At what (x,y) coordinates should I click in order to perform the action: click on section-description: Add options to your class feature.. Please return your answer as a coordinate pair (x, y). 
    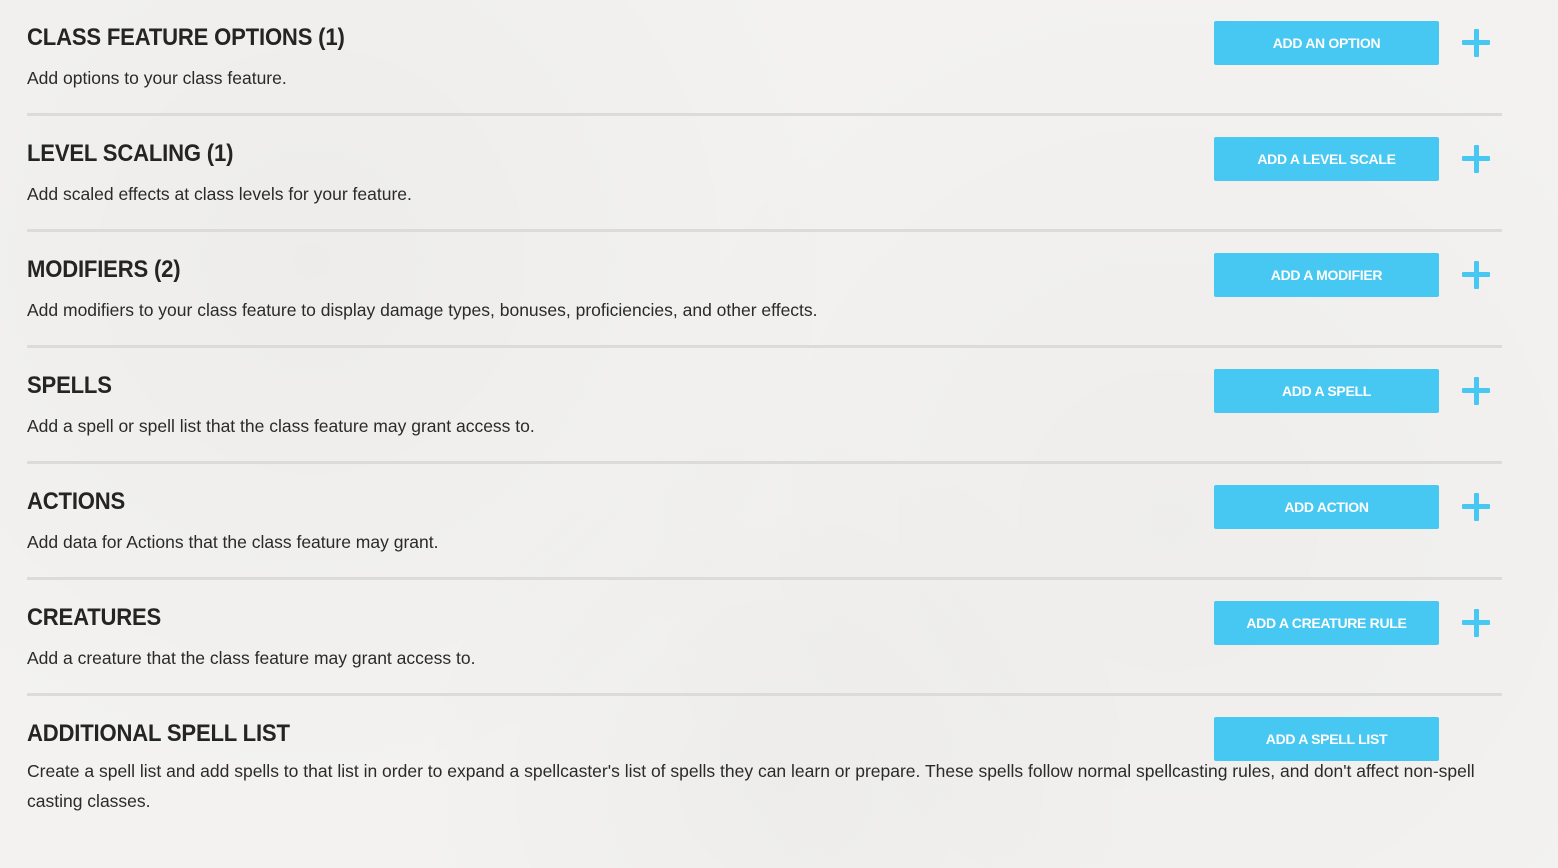
    Looking at the image, I should click on (157, 78).